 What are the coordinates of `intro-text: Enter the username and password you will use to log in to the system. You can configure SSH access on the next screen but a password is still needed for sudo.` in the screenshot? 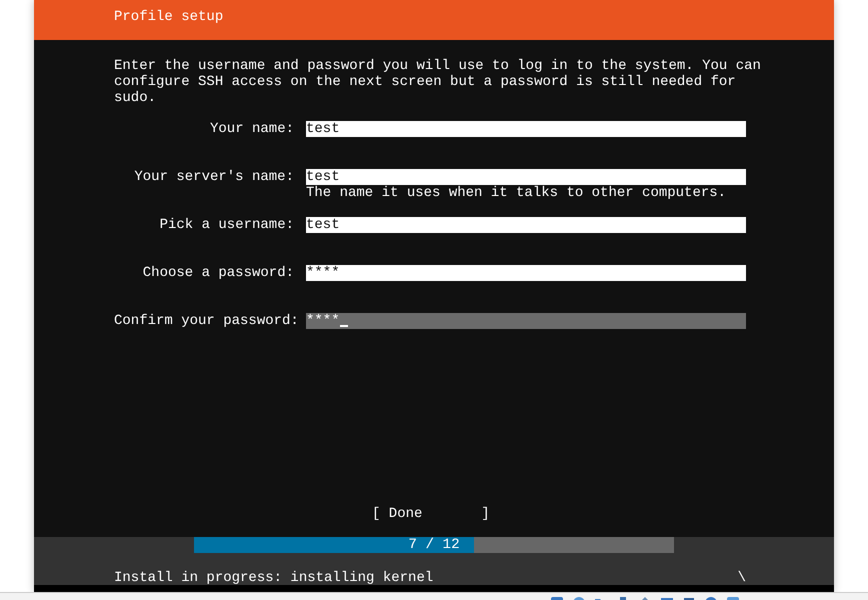 It's located at (438, 82).